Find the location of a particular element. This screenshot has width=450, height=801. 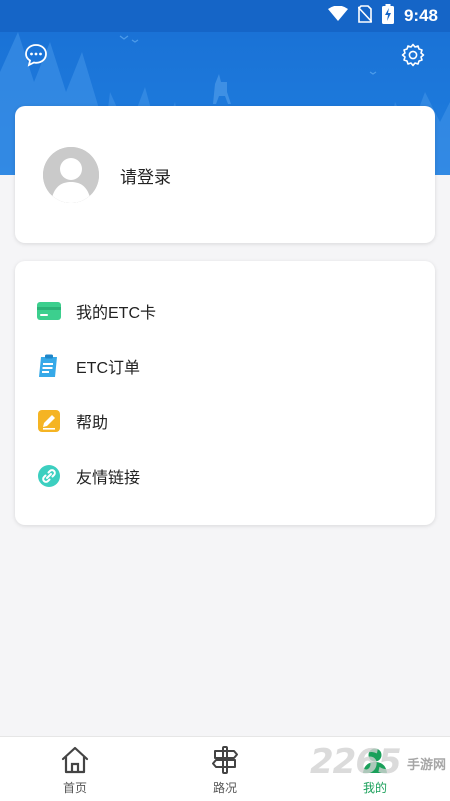

status-icons: 9:48 is located at coordinates (382, 16).